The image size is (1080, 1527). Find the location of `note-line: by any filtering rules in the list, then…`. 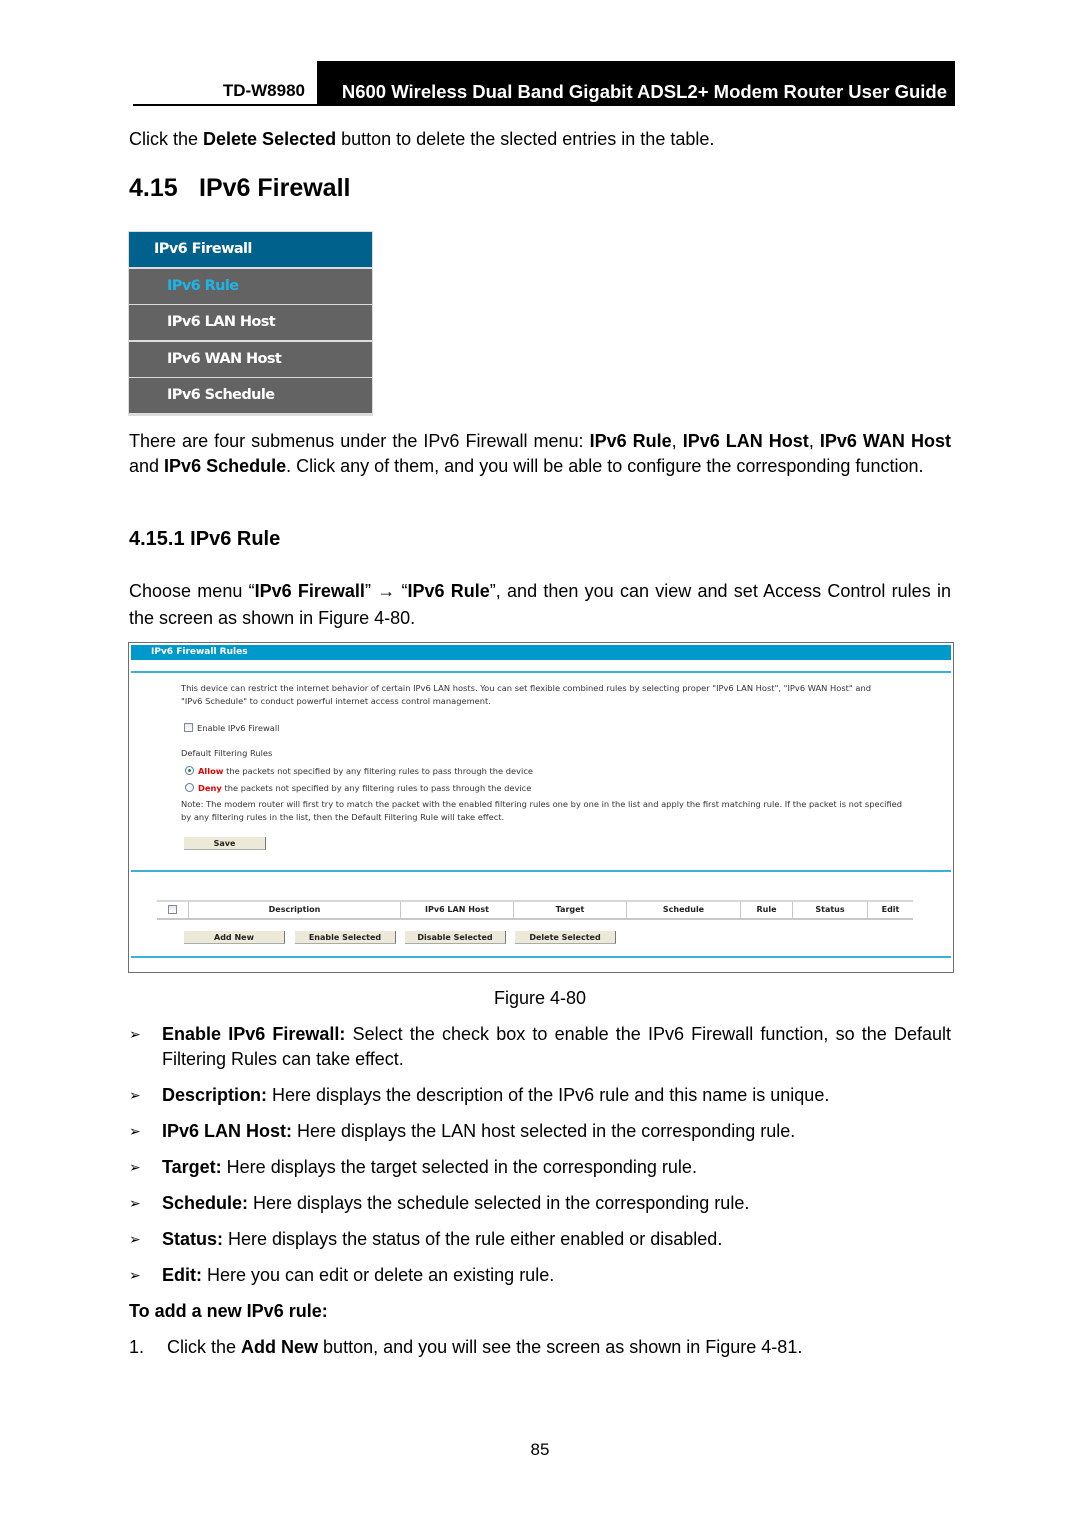

note-line: by any filtering rules in the list, then… is located at coordinates (343, 817).